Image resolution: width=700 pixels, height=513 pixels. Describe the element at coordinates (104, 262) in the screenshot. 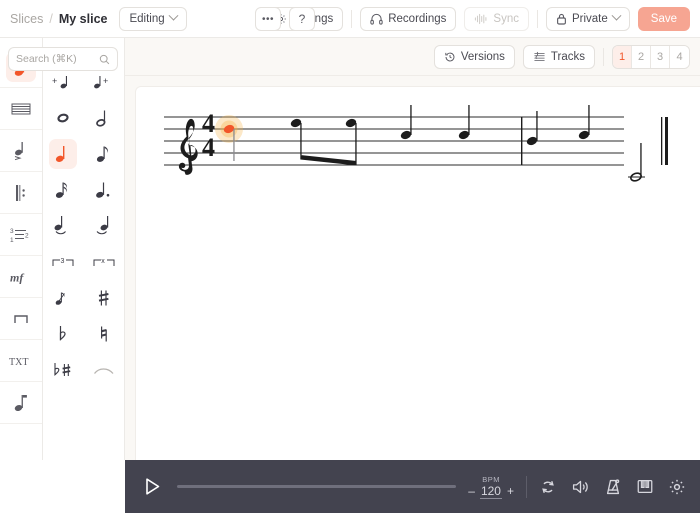

I see `palette-tuplet: x` at that location.